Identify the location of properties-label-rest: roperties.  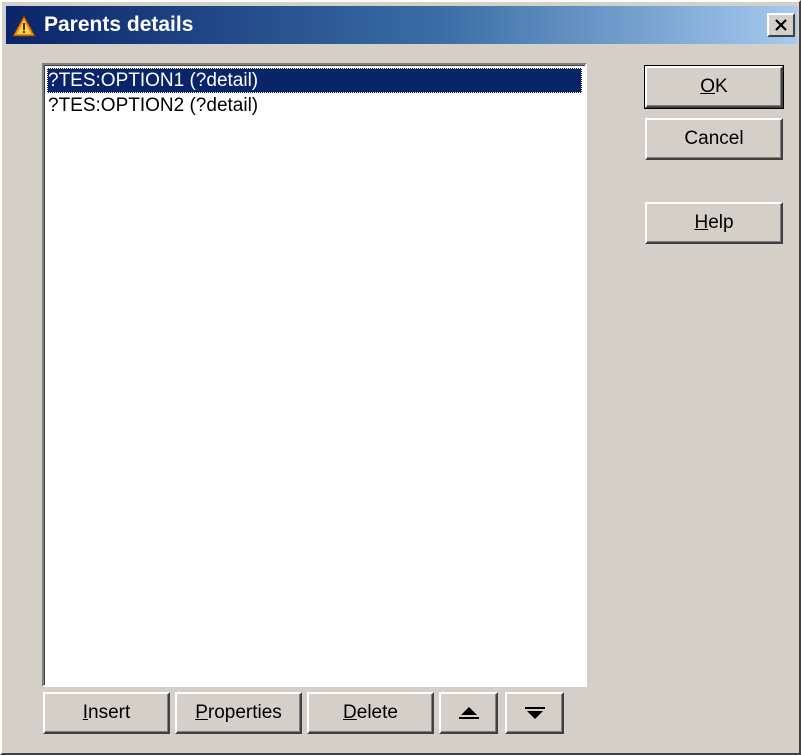
(244, 712).